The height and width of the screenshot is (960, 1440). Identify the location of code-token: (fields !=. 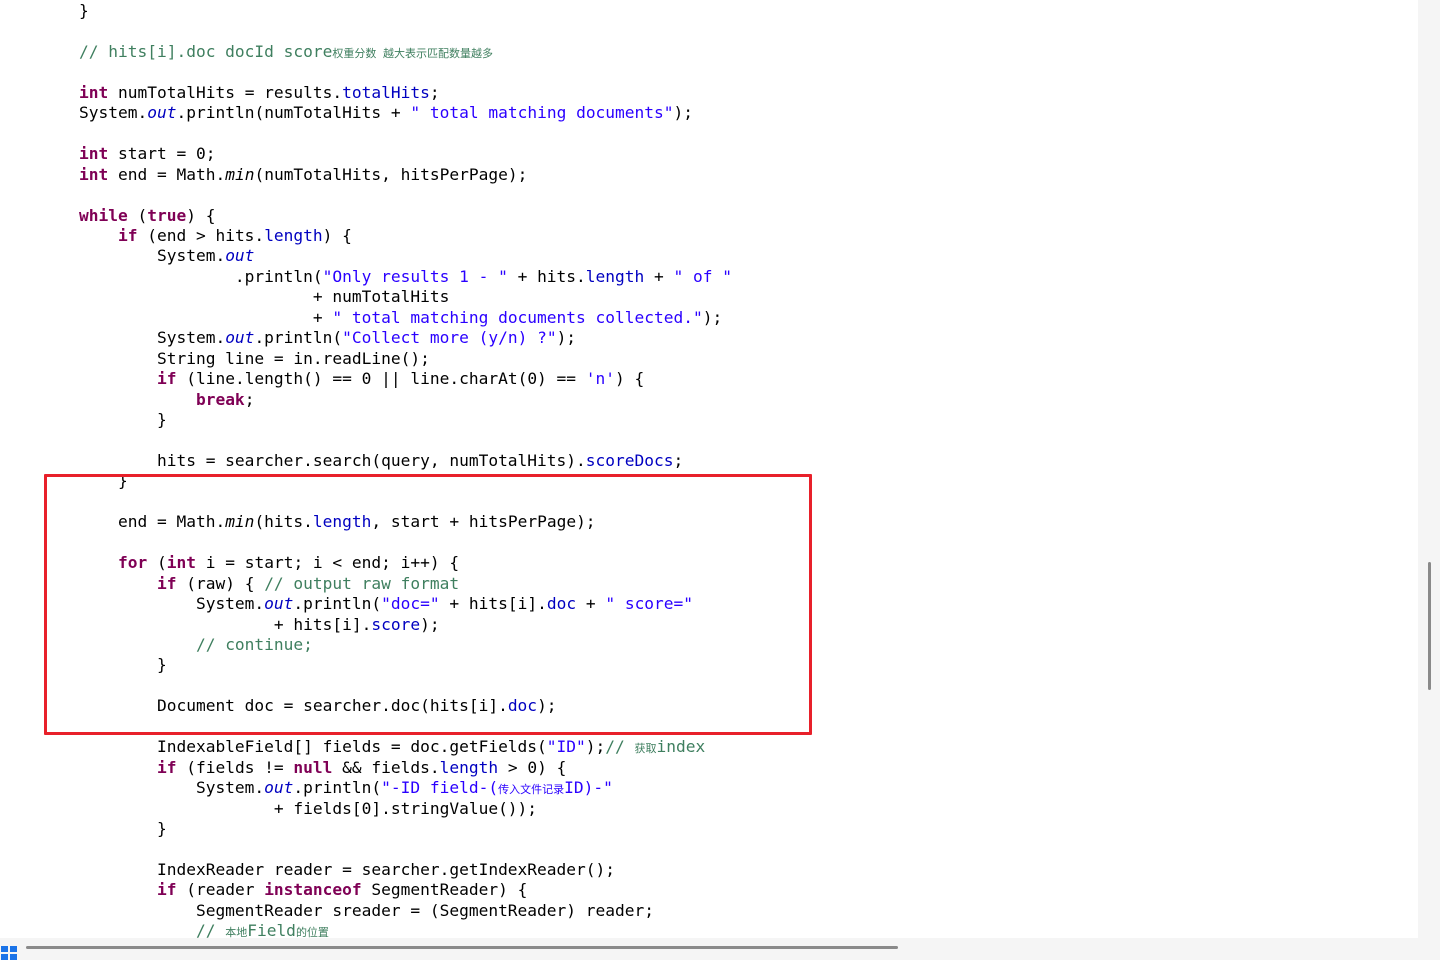
(235, 767).